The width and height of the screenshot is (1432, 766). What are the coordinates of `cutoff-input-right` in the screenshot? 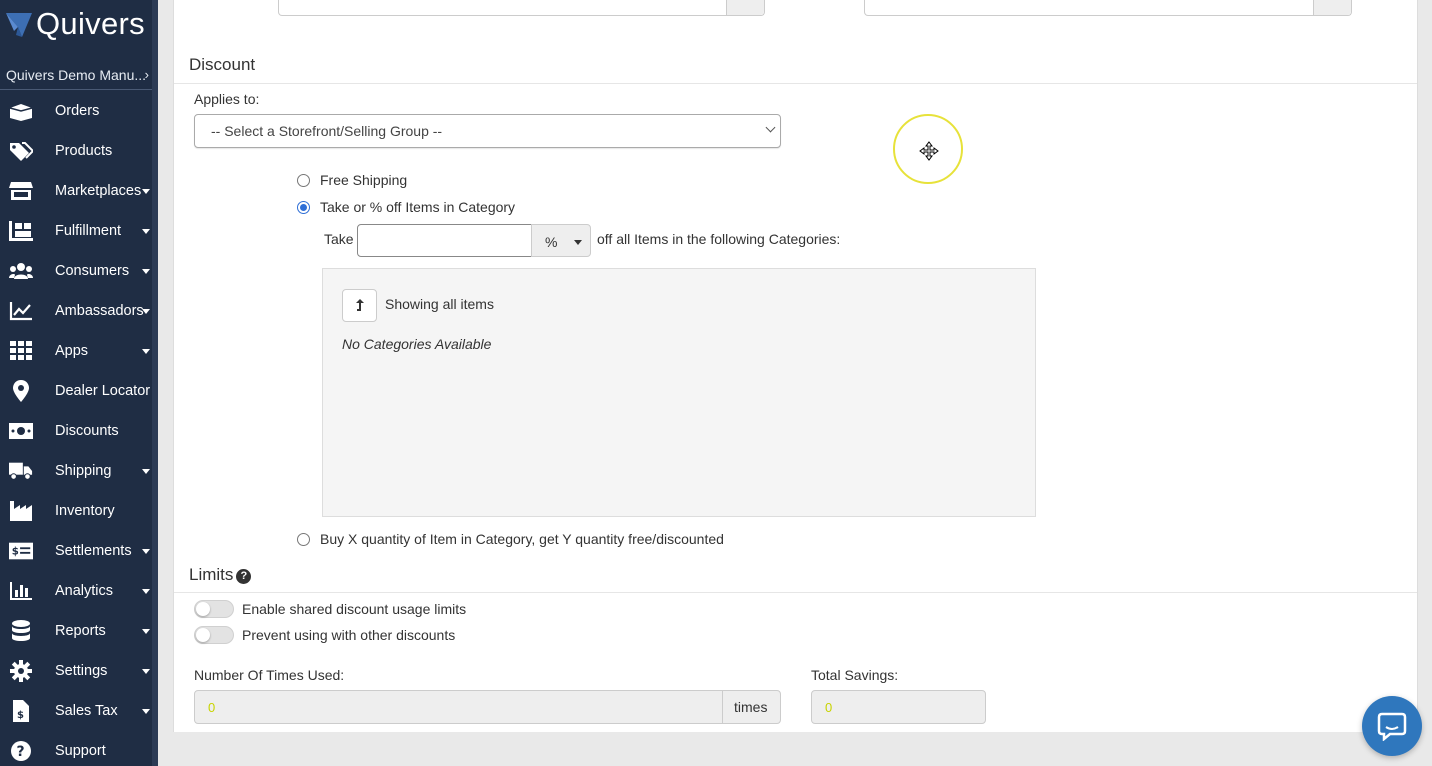 It's located at (1108, 8).